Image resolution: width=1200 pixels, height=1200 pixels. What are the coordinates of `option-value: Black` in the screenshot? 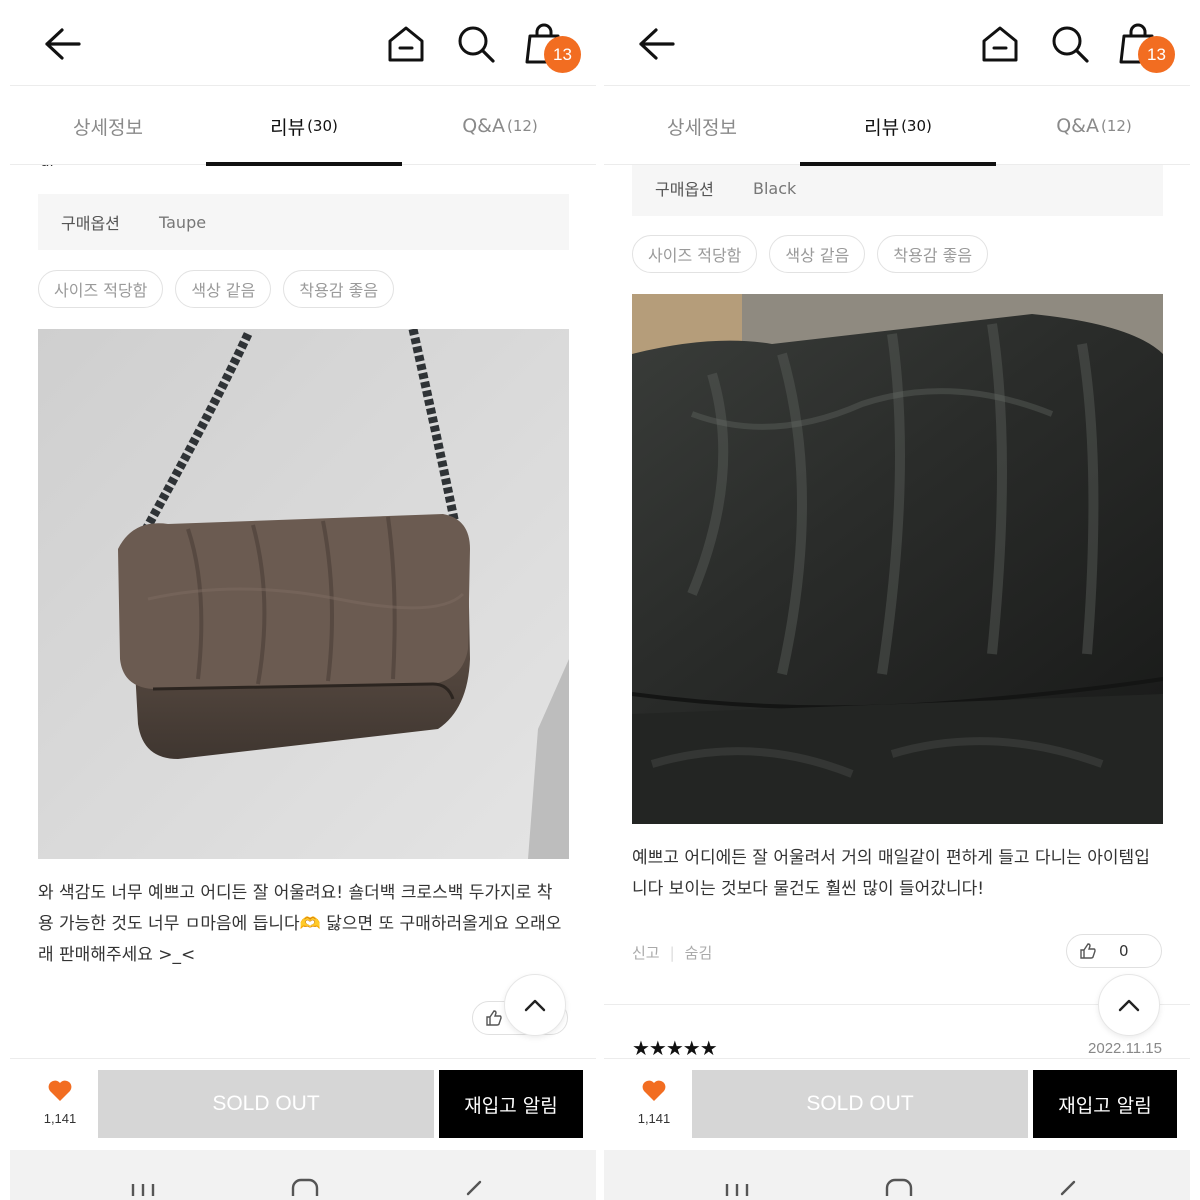 It's located at (775, 188).